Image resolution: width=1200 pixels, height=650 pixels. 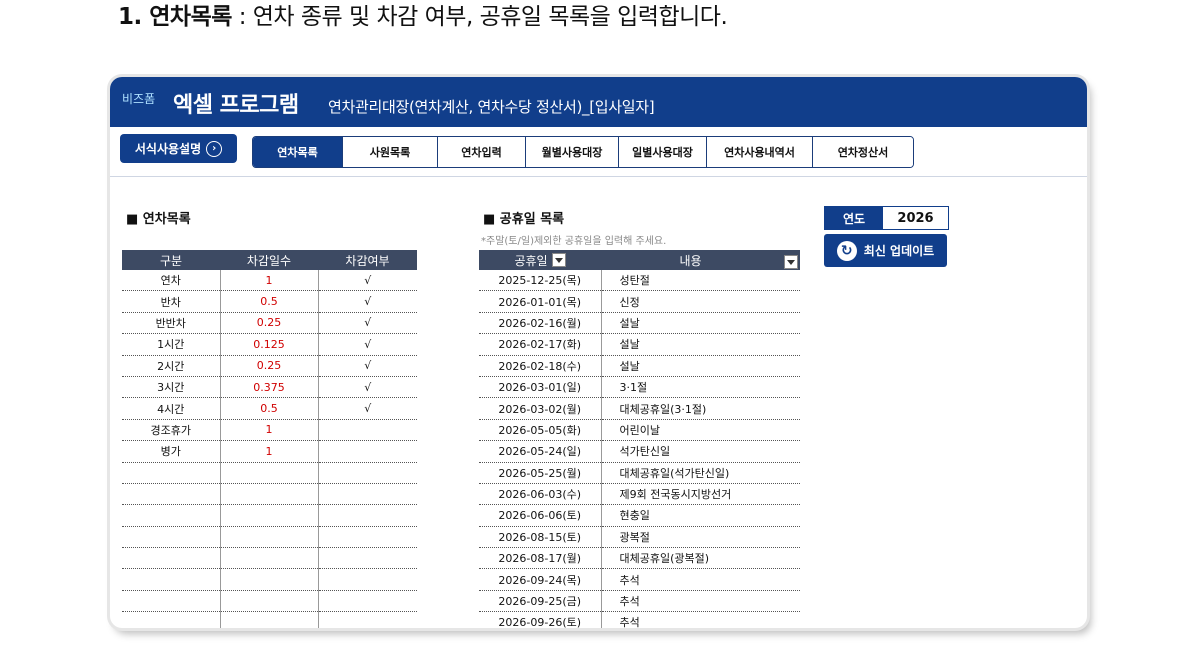 What do you see at coordinates (700, 281) in the screenshot?
I see `table-cell: 성탄절` at bounding box center [700, 281].